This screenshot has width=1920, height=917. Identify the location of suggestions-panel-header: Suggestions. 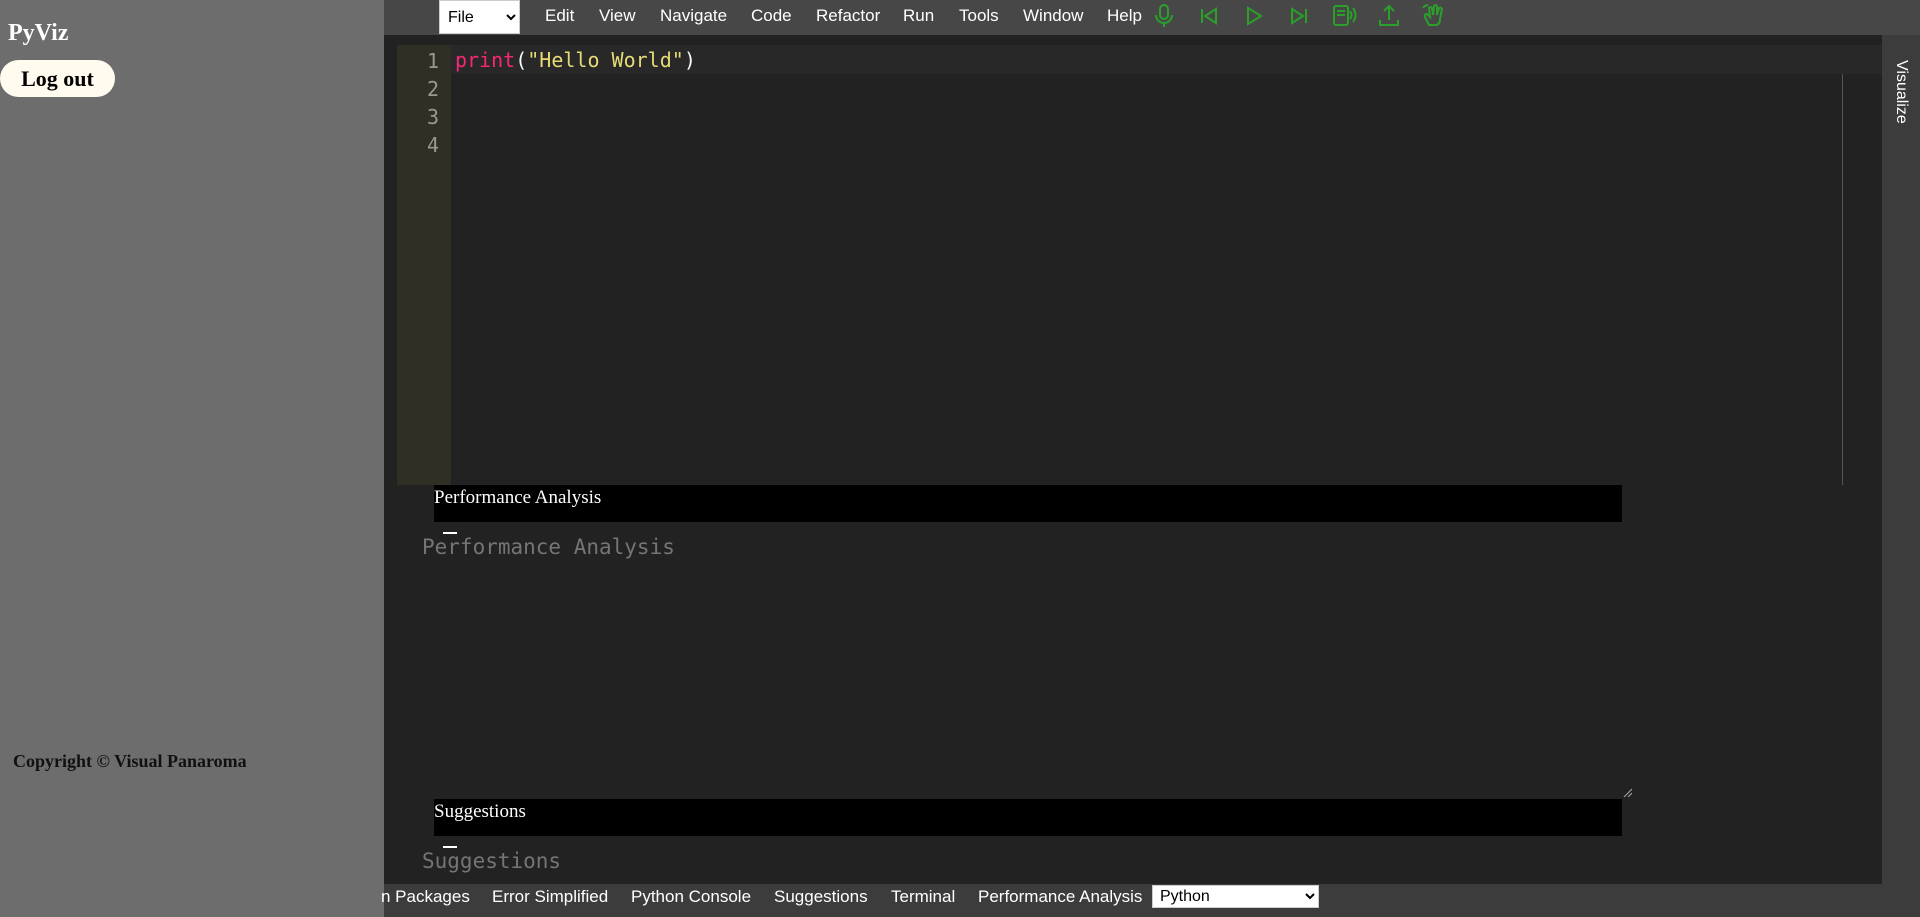
(1028, 817).